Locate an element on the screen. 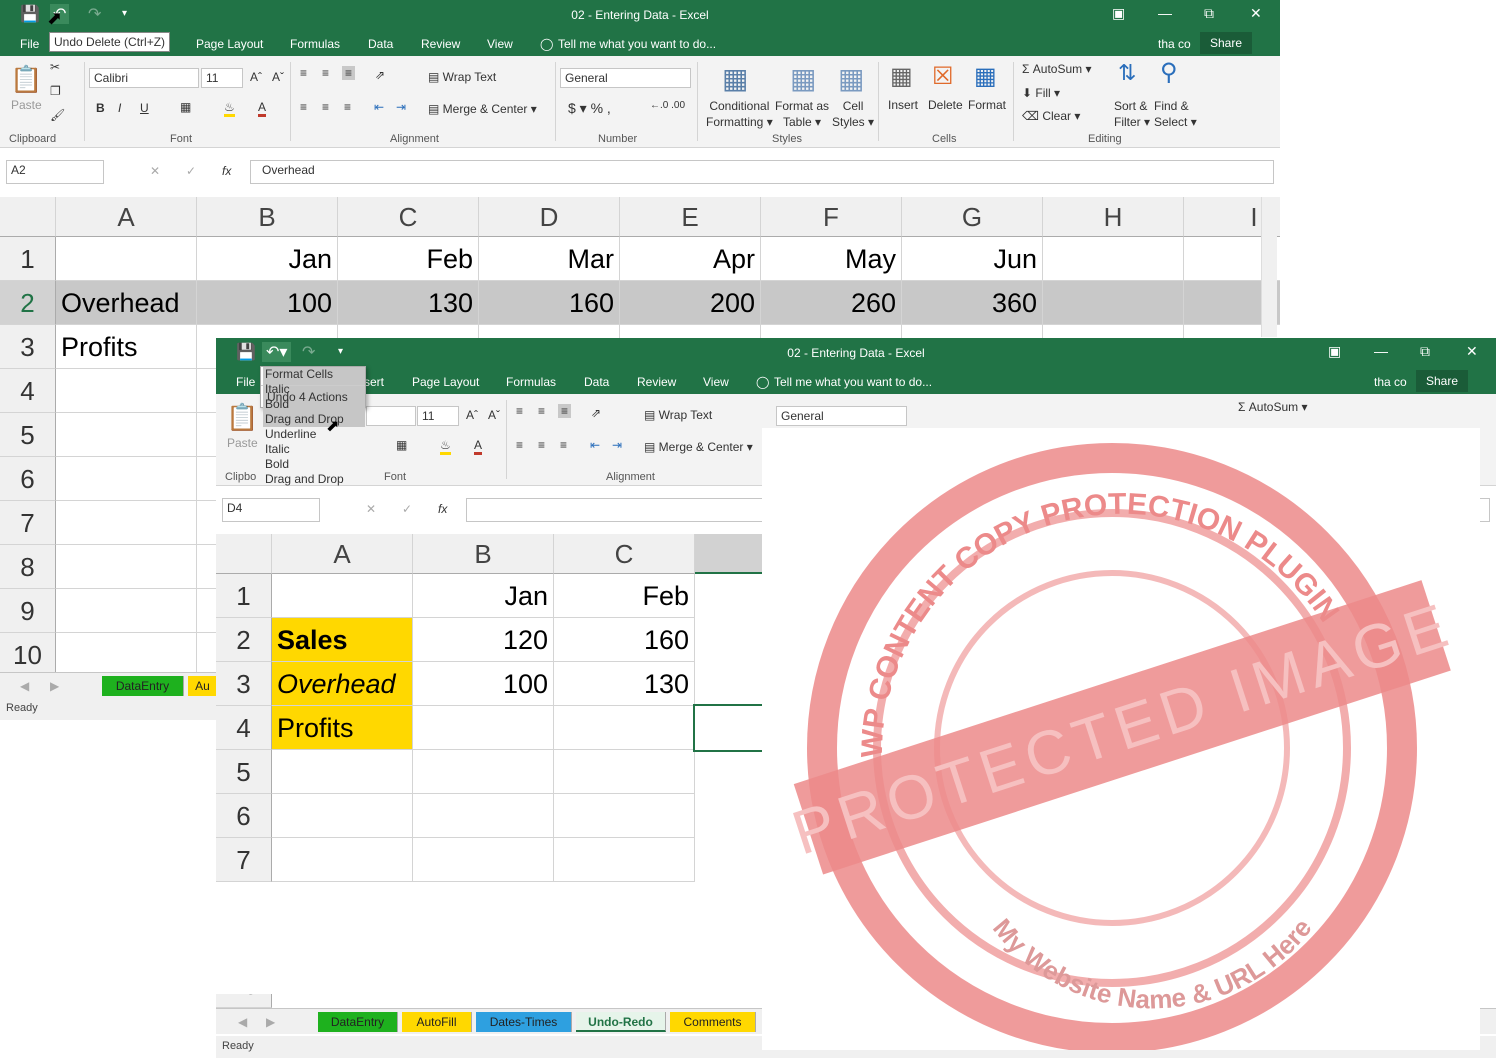 The height and width of the screenshot is (1058, 1496). cell-a3: Overhead is located at coordinates (342, 684).